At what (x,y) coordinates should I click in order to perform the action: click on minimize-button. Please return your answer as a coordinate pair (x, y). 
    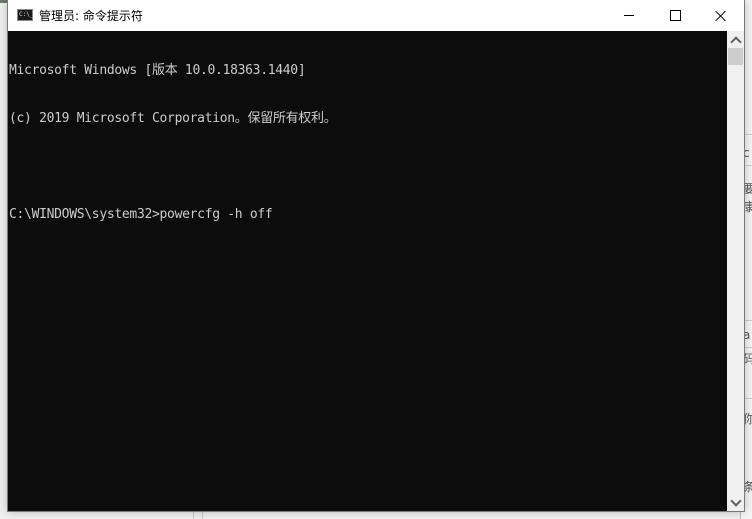
    Looking at the image, I should click on (629, 15).